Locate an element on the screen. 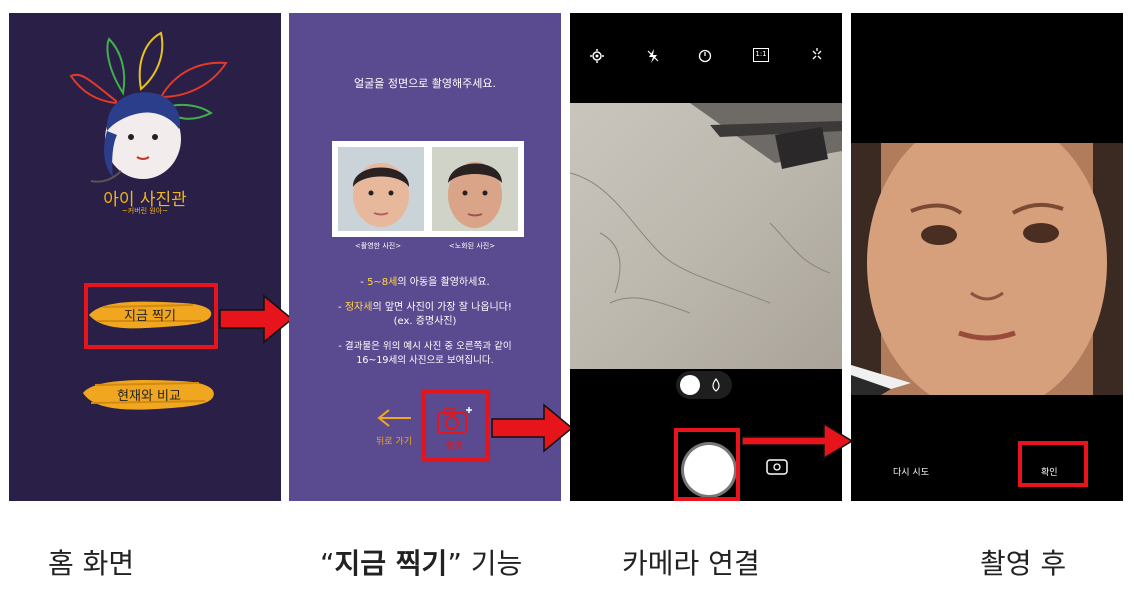 This screenshot has height=590, width=1134. timer-off-icon is located at coordinates (706, 56).